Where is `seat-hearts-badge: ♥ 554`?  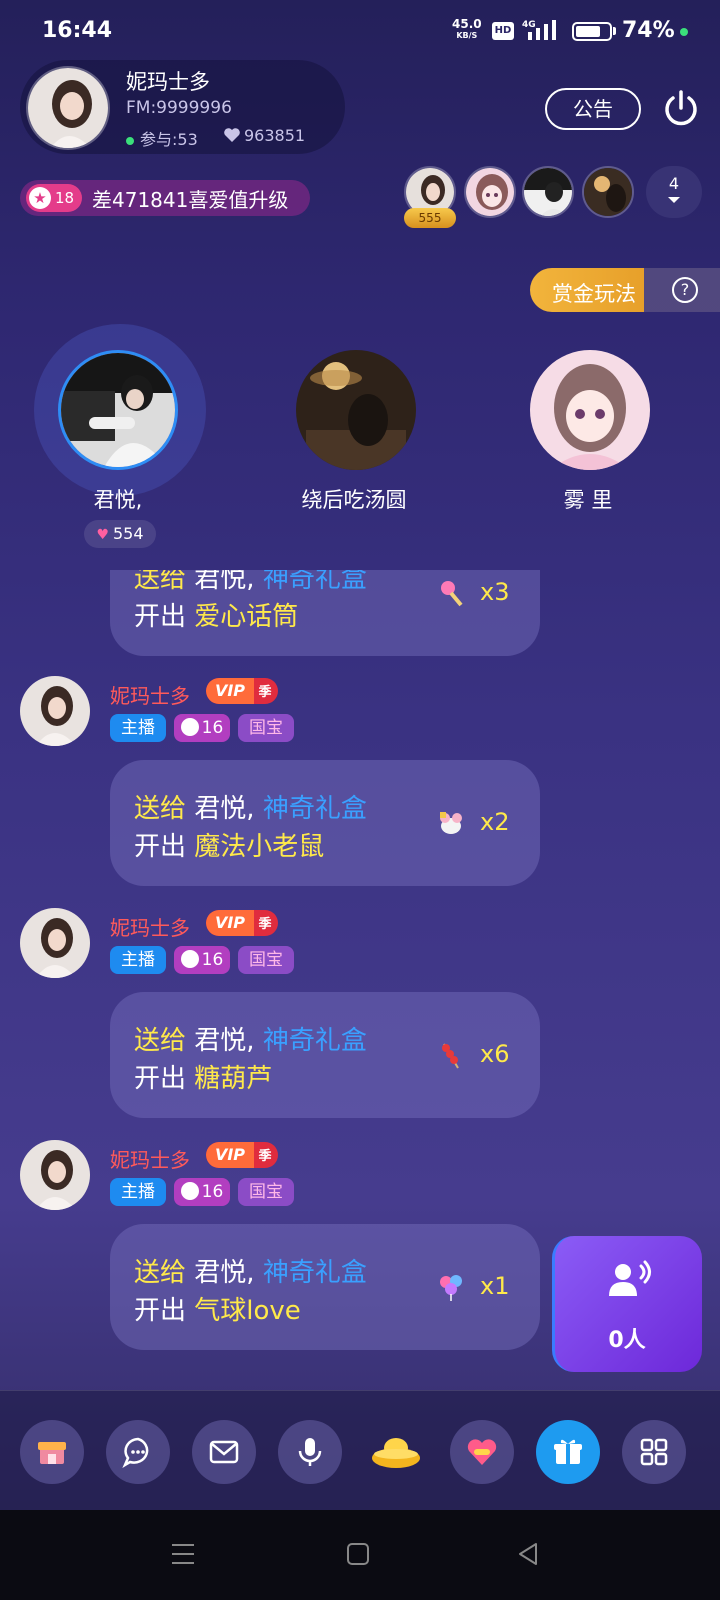
seat-hearts-badge: ♥ 554 is located at coordinates (120, 534).